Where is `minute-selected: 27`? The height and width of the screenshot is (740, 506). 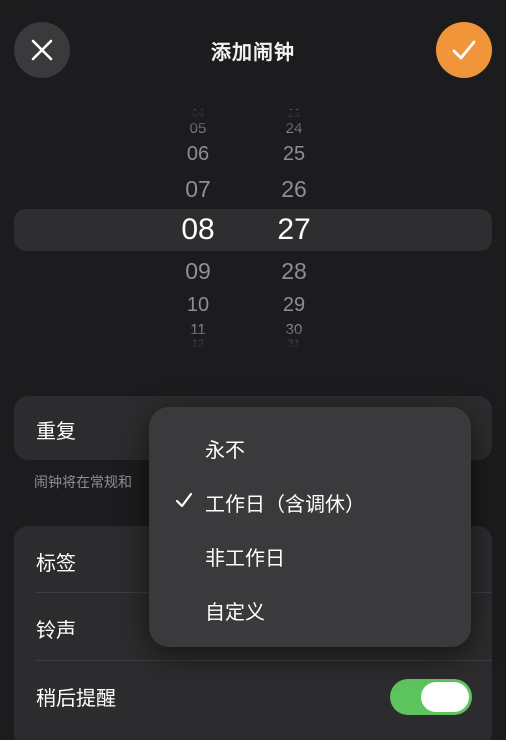
minute-selected: 27 is located at coordinates (294, 229).